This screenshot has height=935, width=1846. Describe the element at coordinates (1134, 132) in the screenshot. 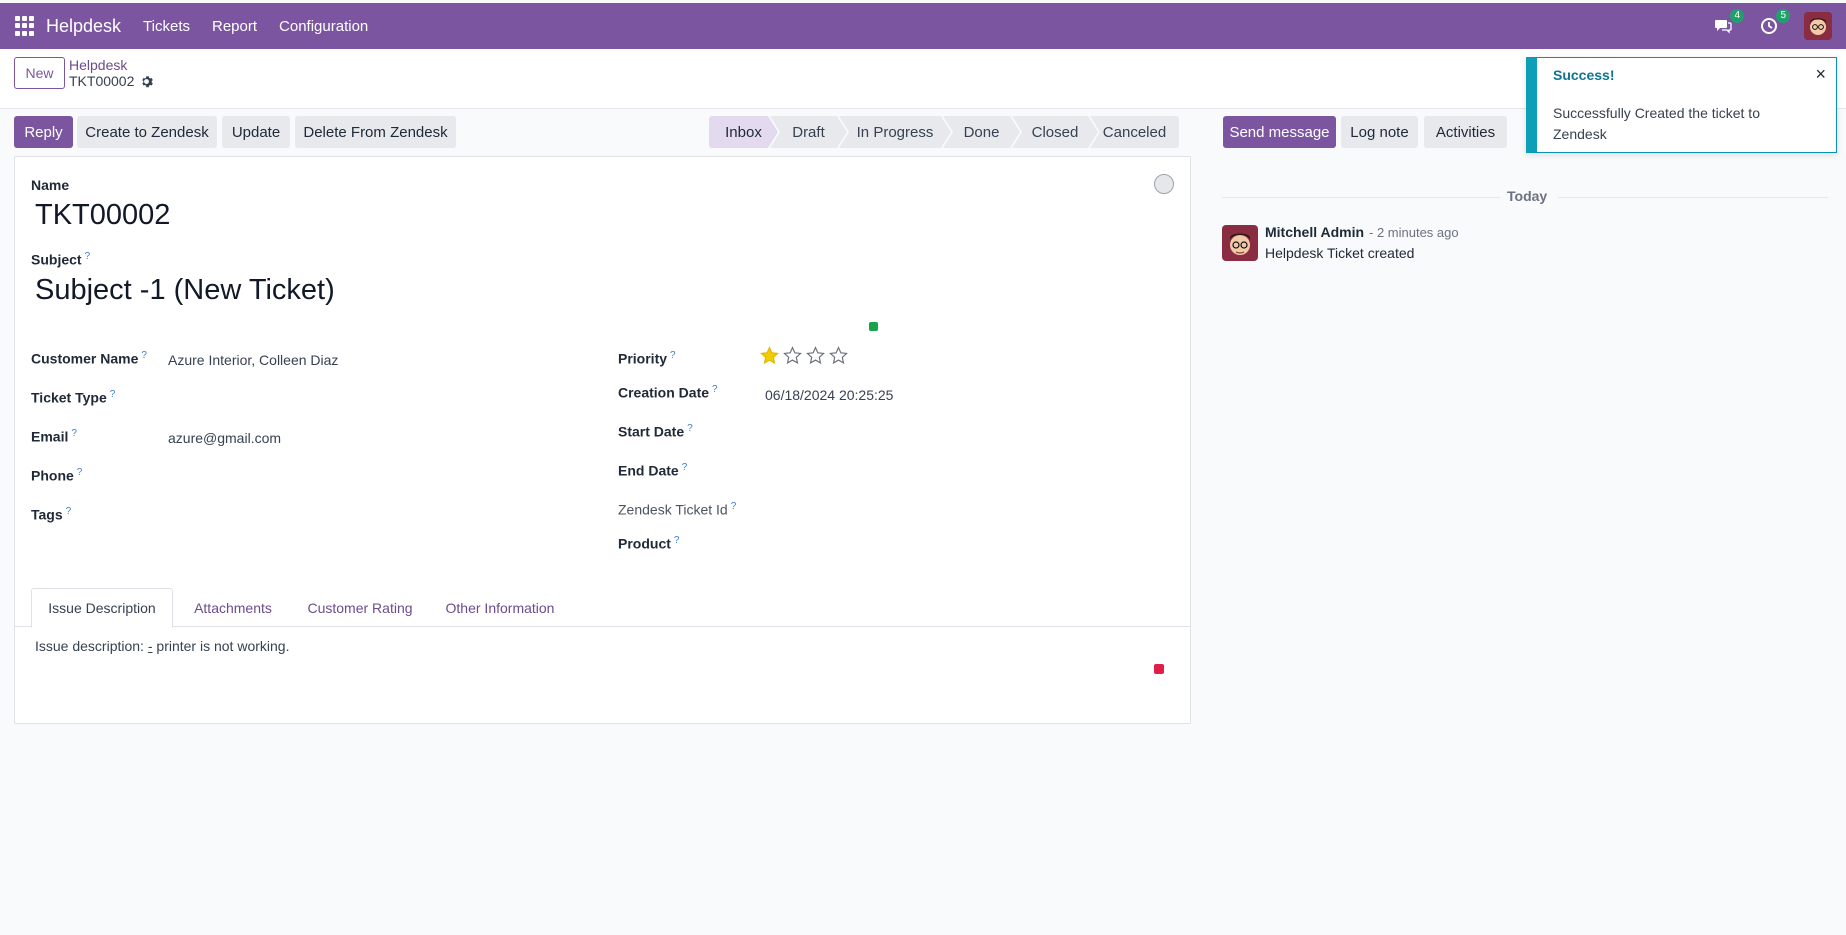

I see `stage-canceled: Canceled` at that location.